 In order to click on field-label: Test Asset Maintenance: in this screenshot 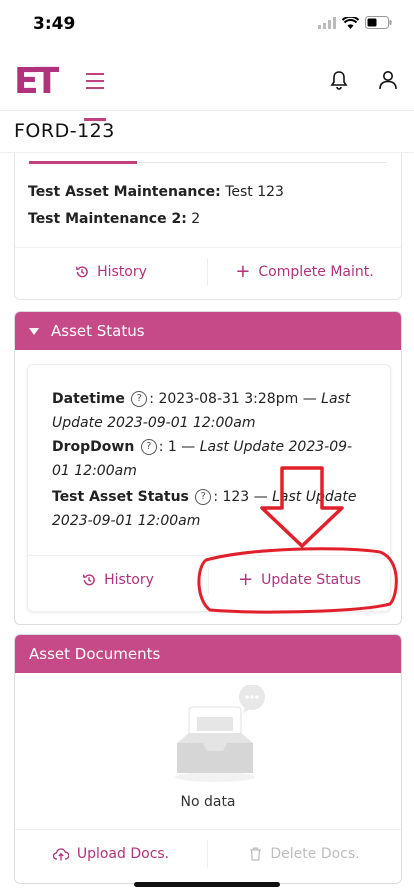, I will do `click(124, 192)`.